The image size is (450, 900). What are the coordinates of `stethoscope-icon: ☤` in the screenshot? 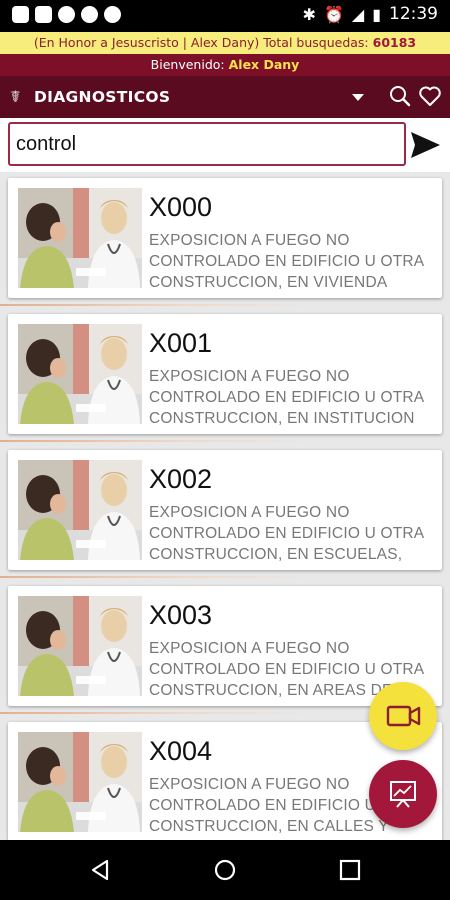 It's located at (15, 96).